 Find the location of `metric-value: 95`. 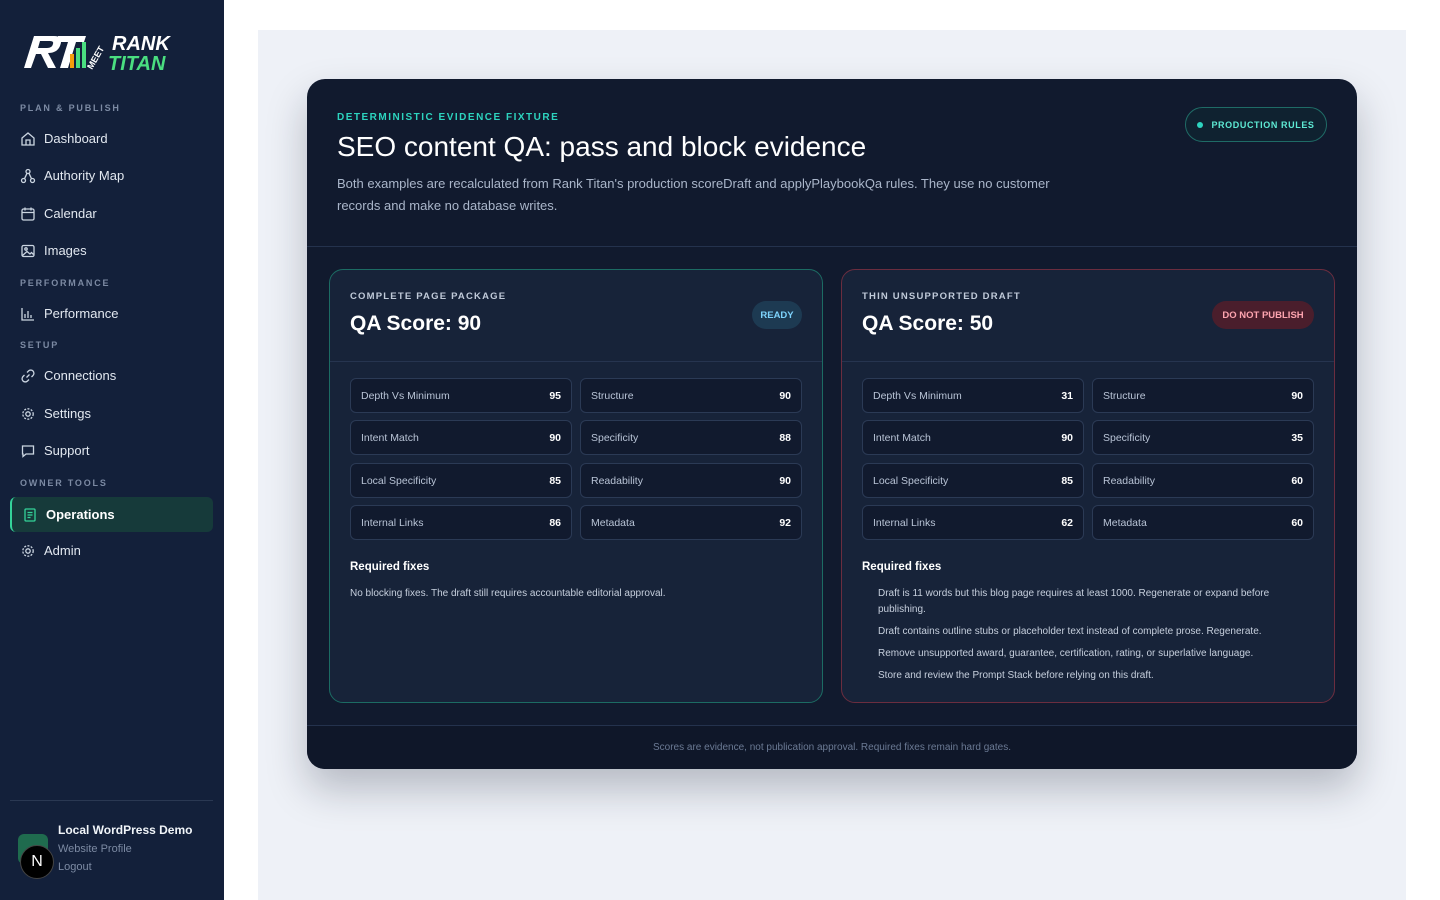

metric-value: 95 is located at coordinates (555, 395).